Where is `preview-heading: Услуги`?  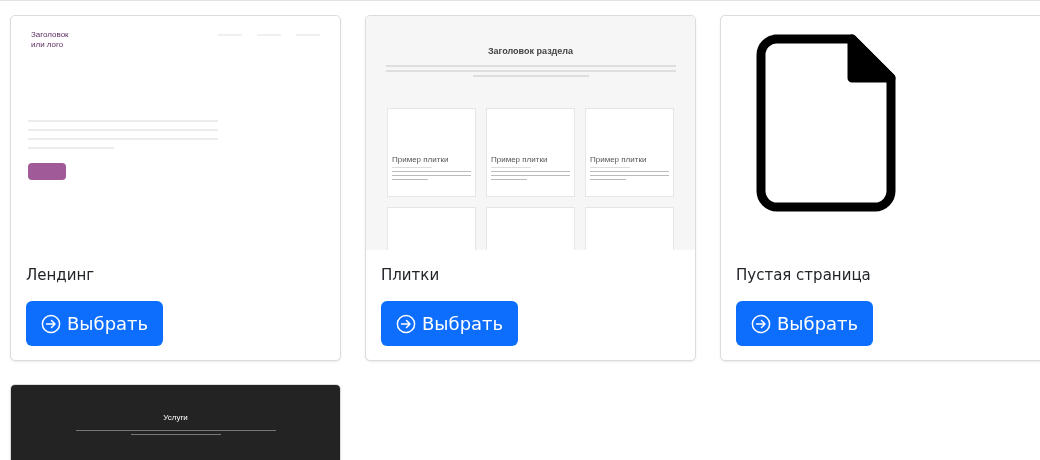 preview-heading: Услуги is located at coordinates (175, 417).